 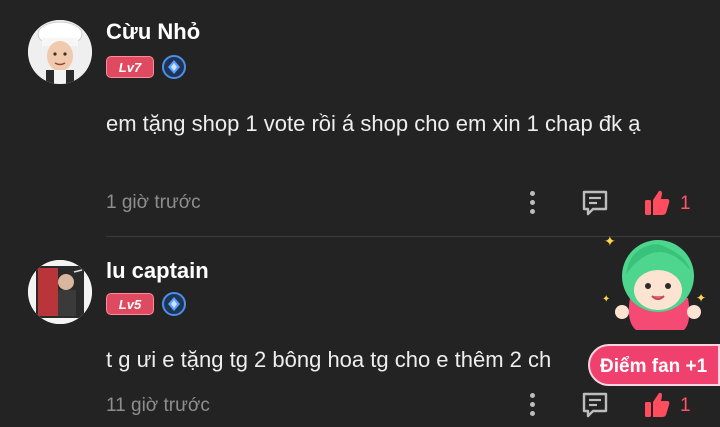 I want to click on fan-points-badge: Điểm fan +1, so click(x=654, y=365).